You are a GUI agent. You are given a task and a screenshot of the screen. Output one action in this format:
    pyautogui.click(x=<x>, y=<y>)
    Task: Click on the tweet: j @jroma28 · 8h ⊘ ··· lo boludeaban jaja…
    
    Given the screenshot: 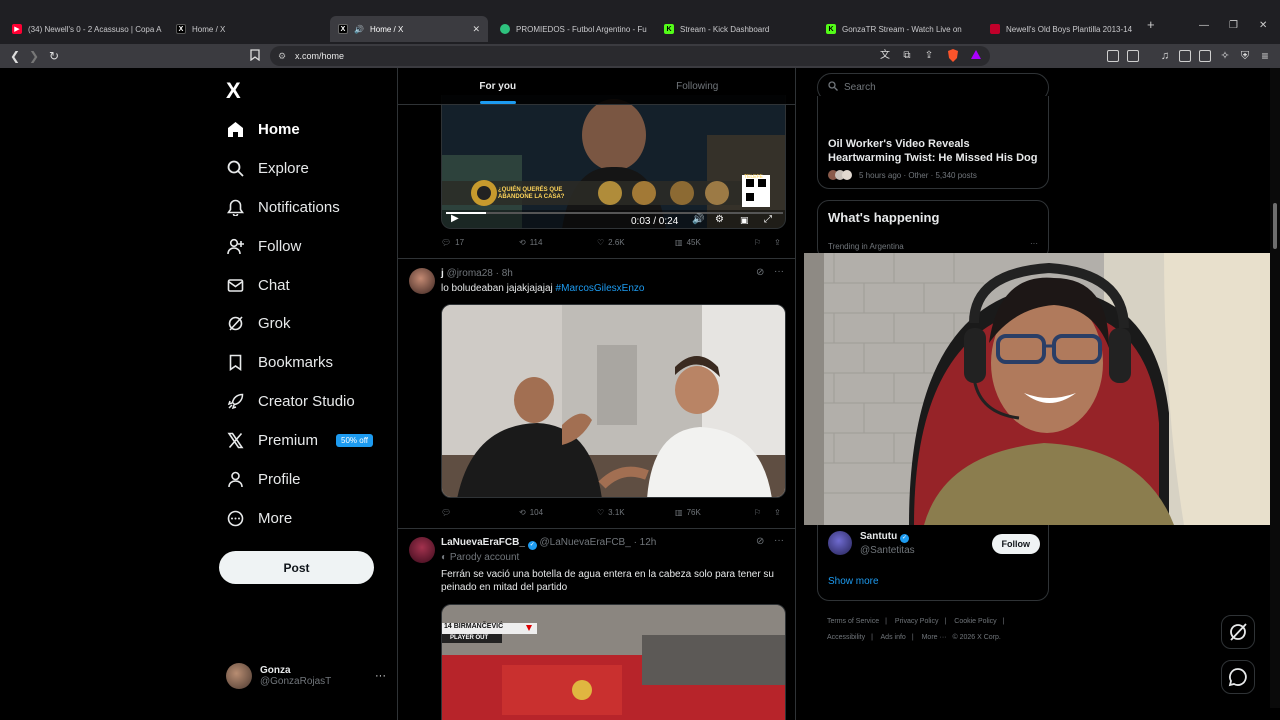 What is the action you would take?
    pyautogui.click(x=596, y=394)
    